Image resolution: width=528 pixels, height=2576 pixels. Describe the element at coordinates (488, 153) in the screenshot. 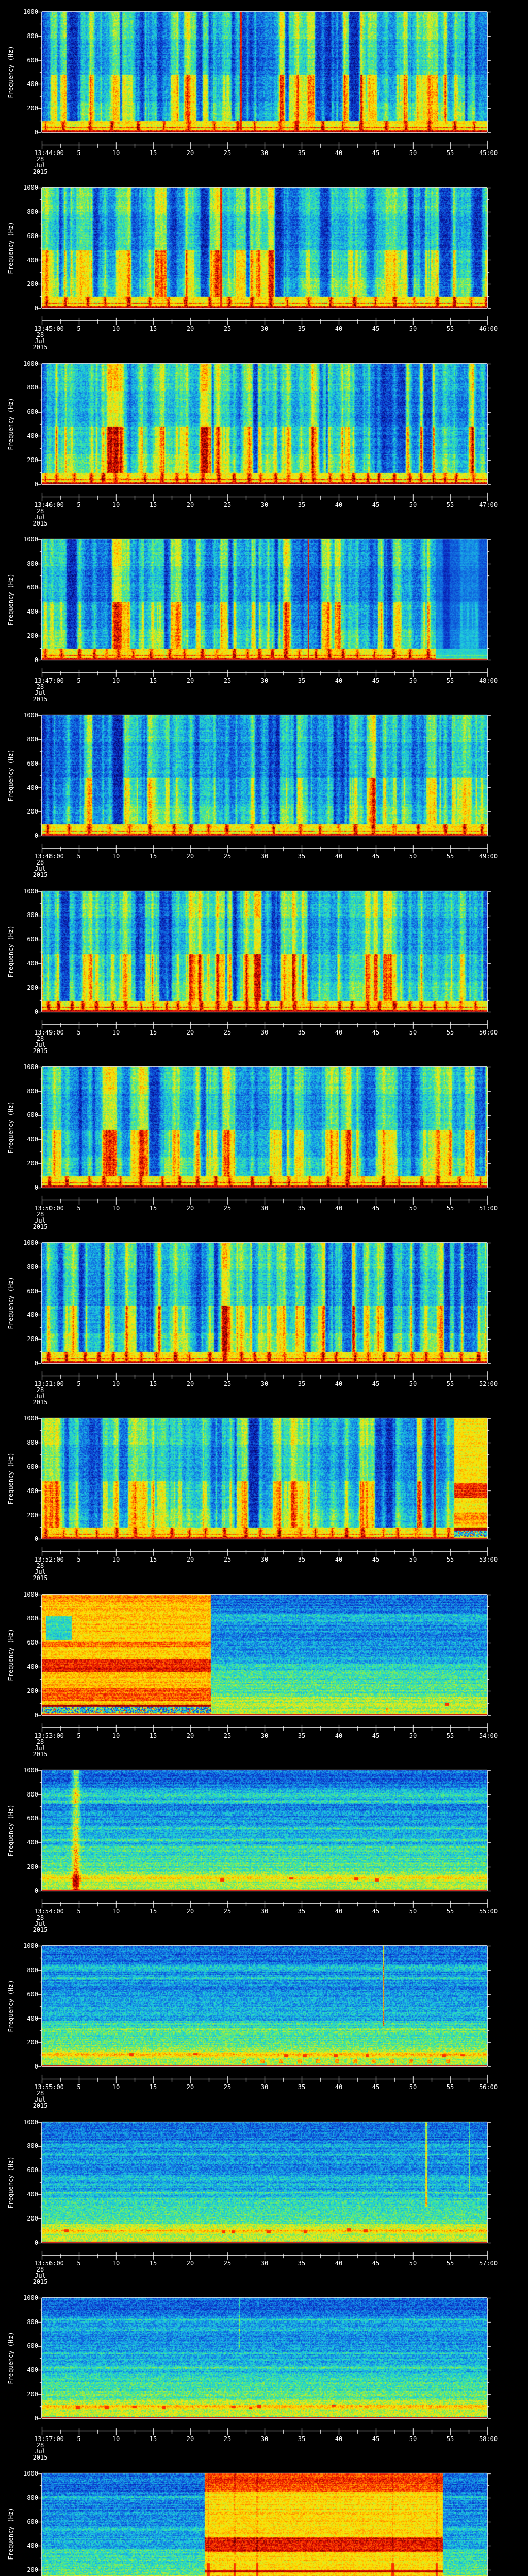

I see `end-time-label: 45:00` at that location.